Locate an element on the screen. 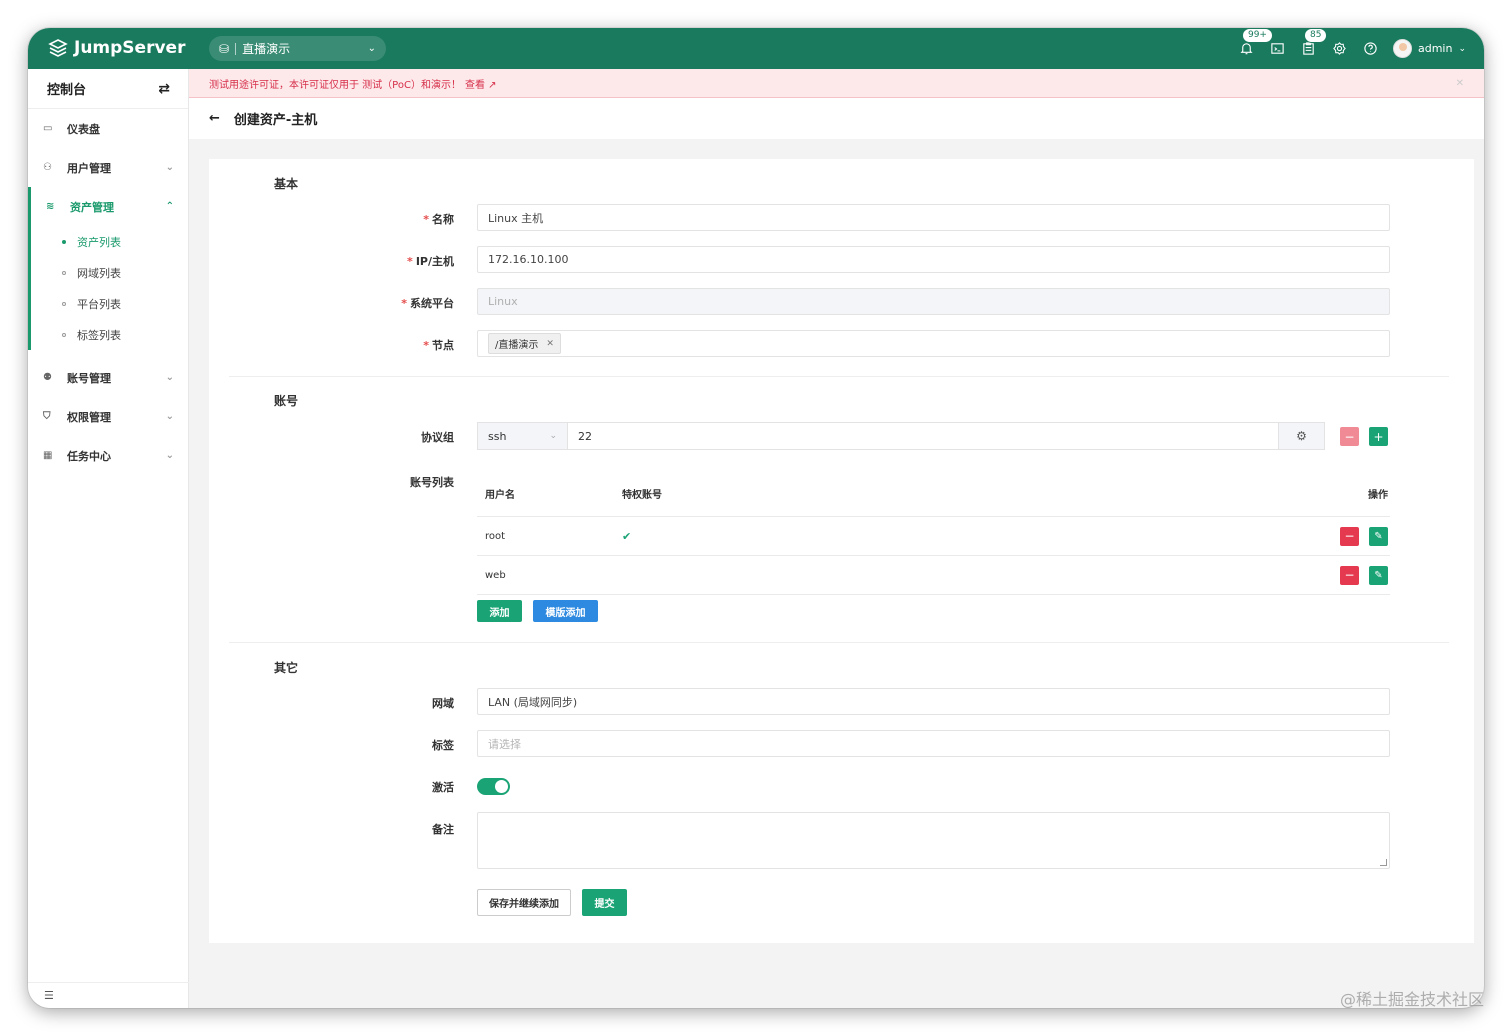 This screenshot has height=1036, width=1512. section-divider is located at coordinates (839, 642).